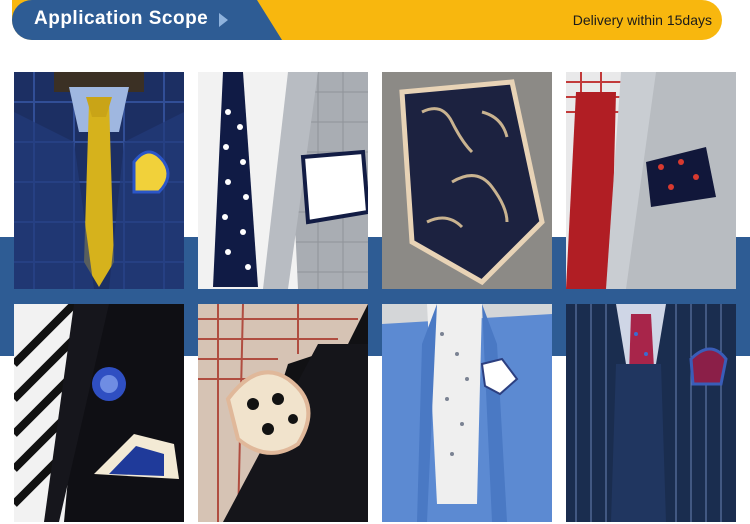 This screenshot has width=750, height=524. I want to click on section-banner: Application Scope Delivery within 15days, so click(367, 20).